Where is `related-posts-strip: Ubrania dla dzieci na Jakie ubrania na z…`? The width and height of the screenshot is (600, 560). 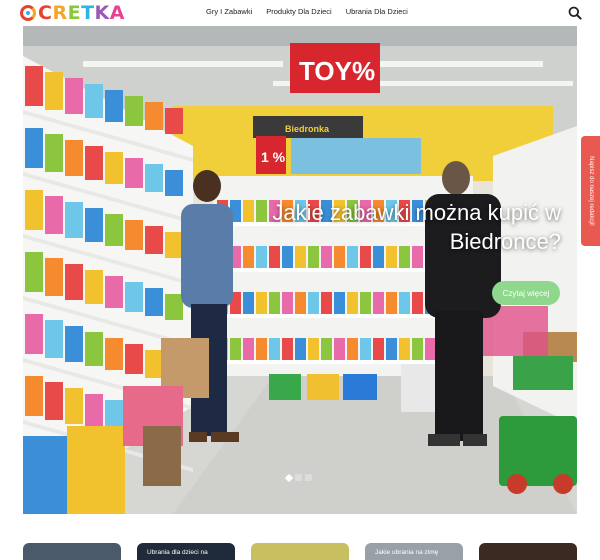 related-posts-strip: Ubrania dla dzieci na Jakie ubrania na z… is located at coordinates (300, 551).